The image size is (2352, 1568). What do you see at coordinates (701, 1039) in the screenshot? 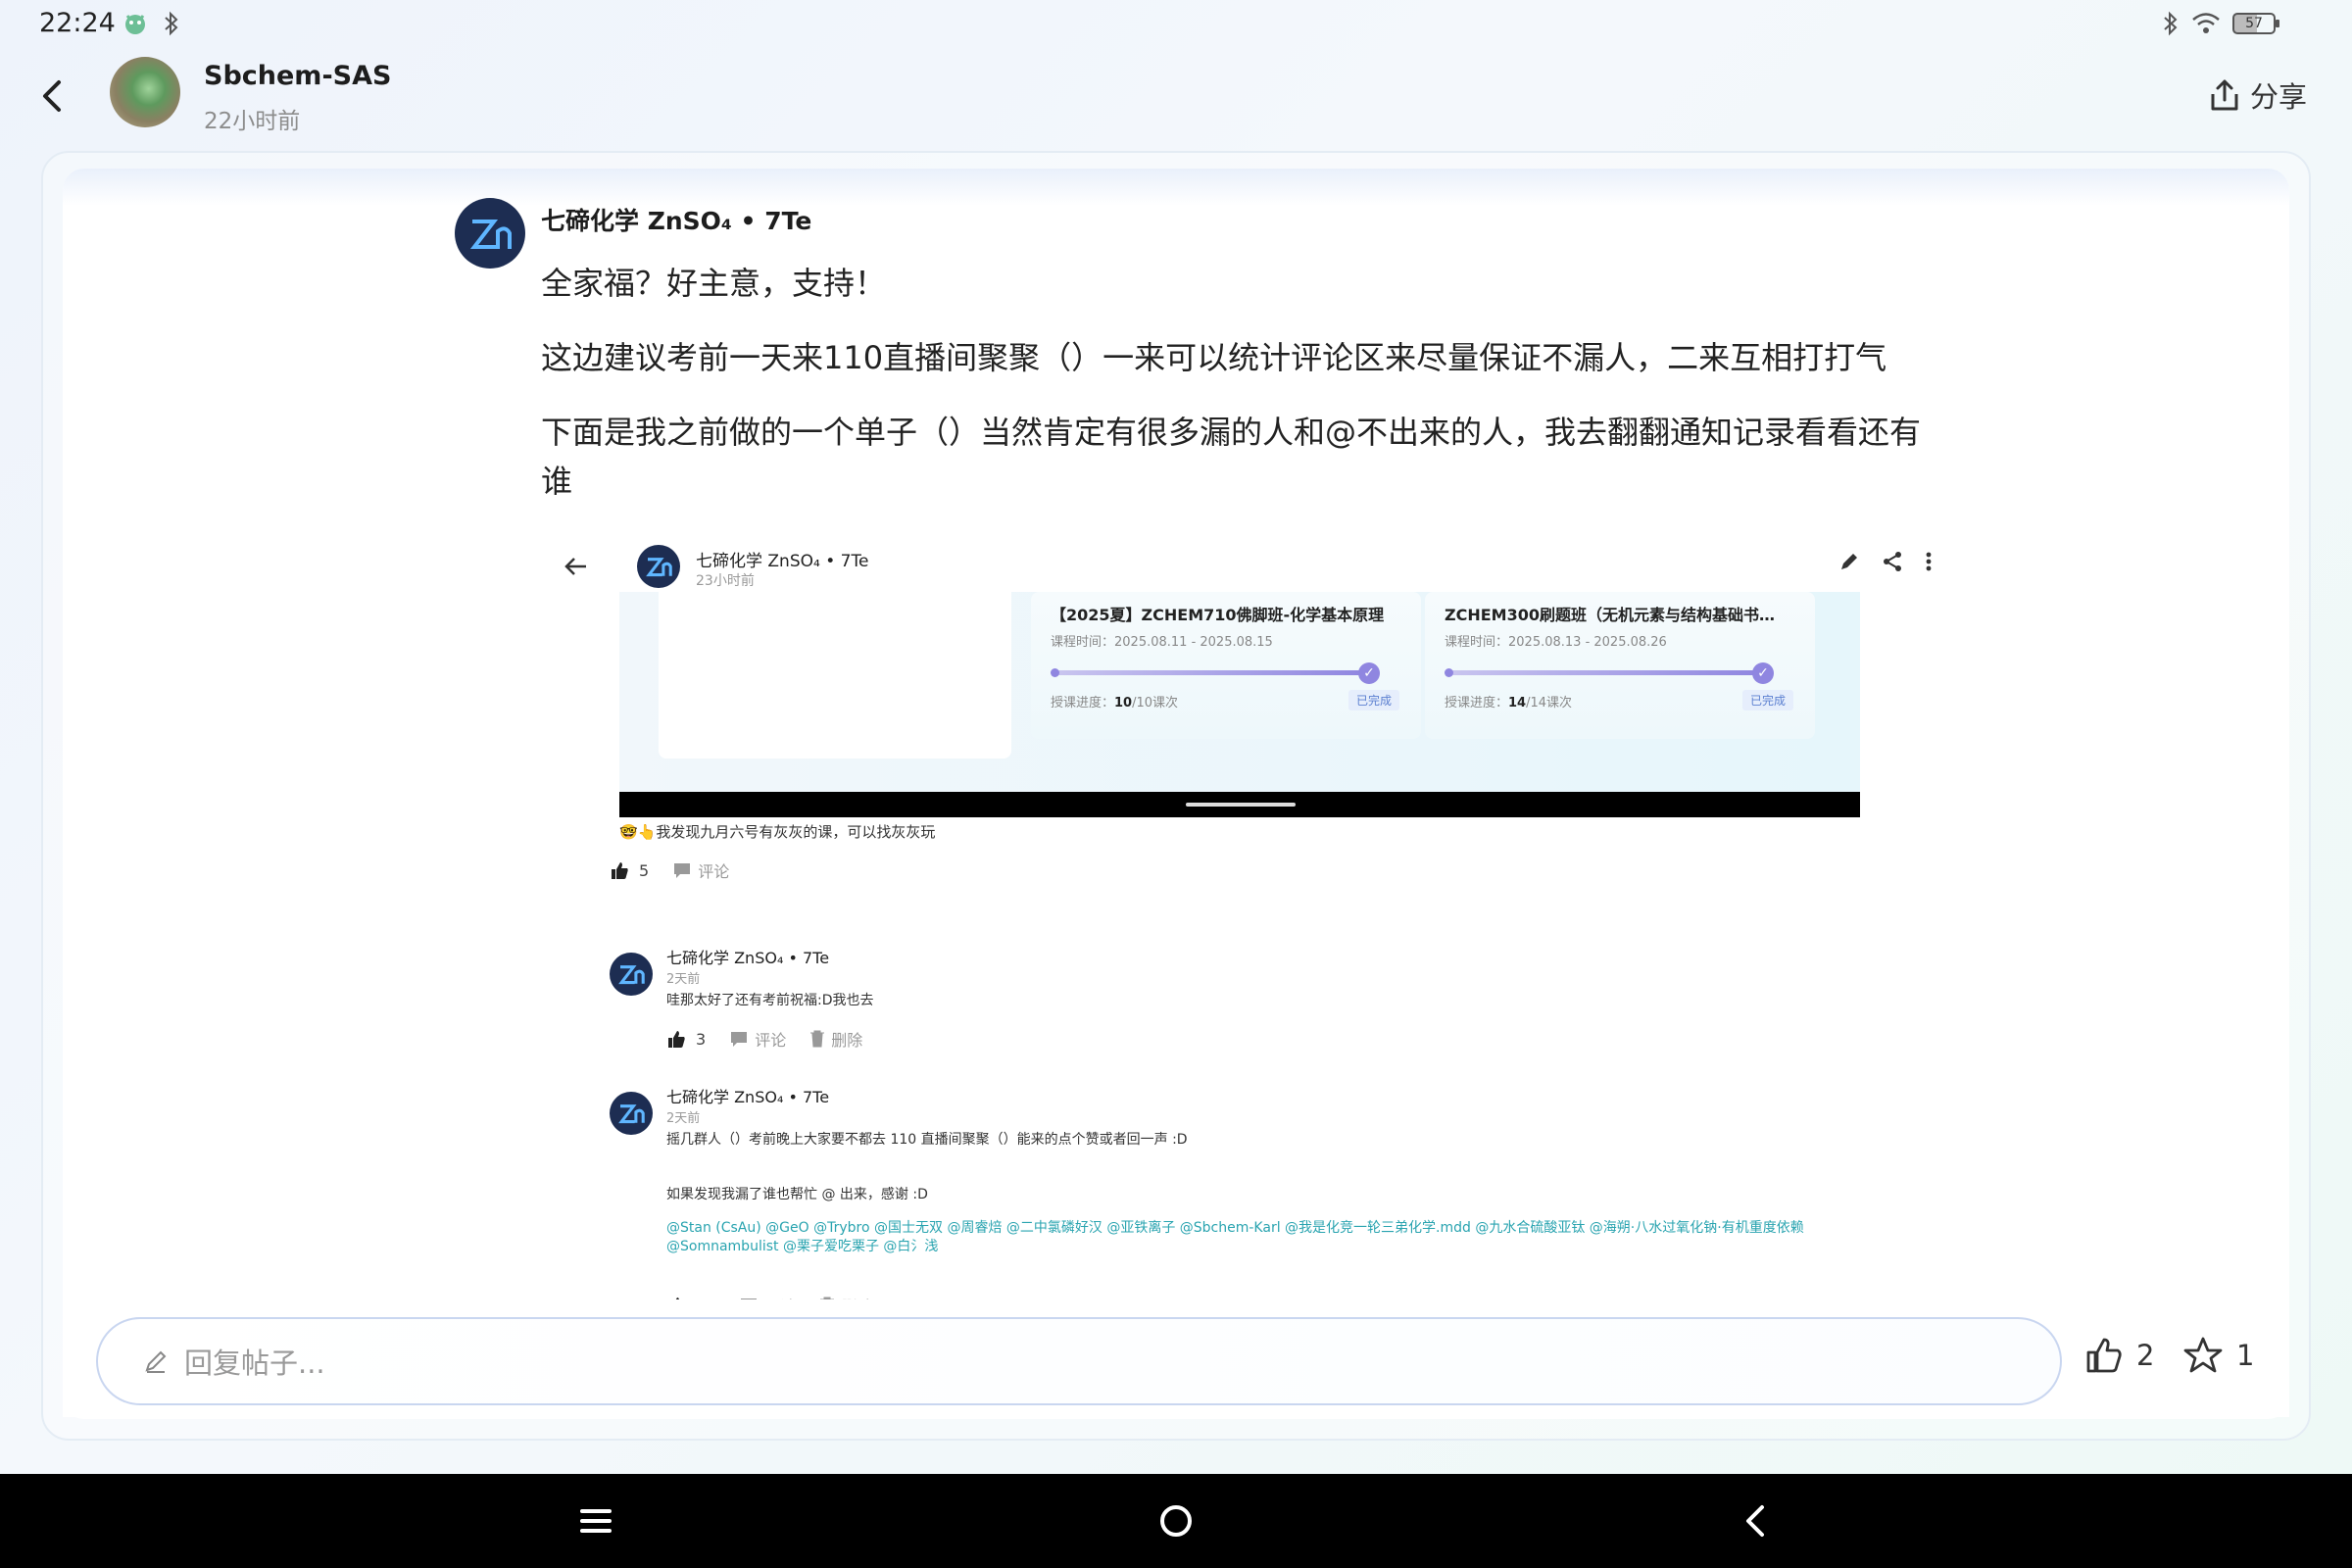
I see `like-count: 3` at bounding box center [701, 1039].